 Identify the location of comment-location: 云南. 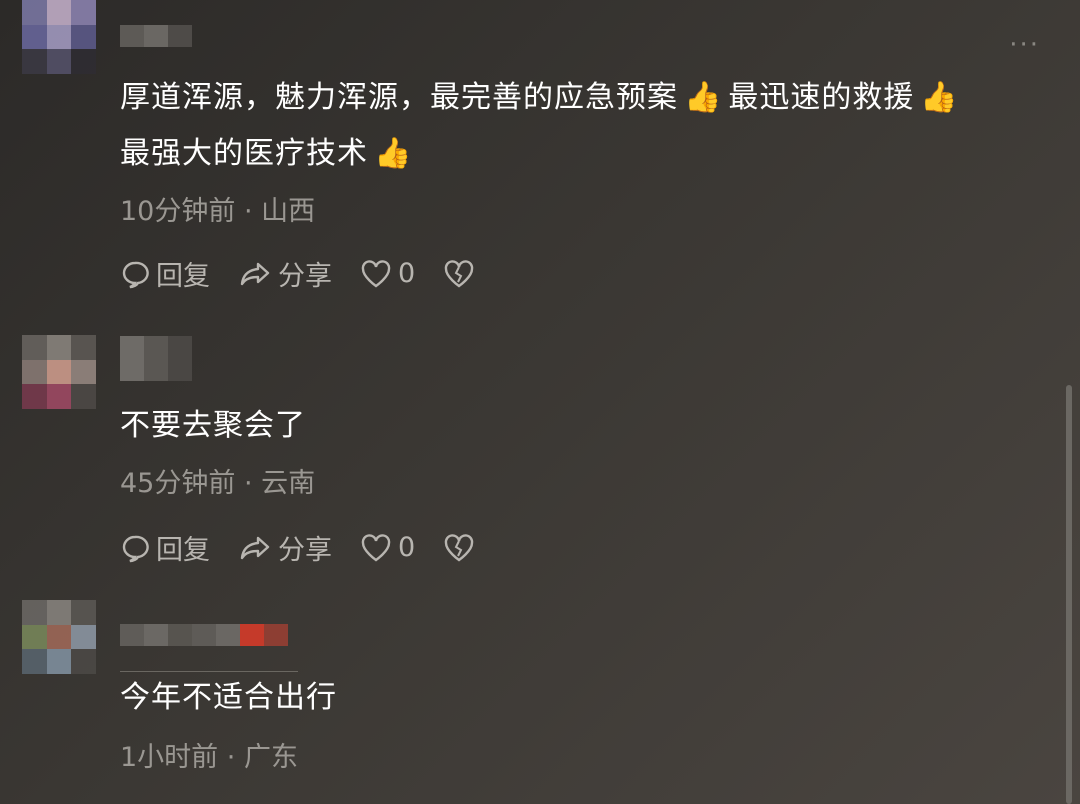
(288, 483).